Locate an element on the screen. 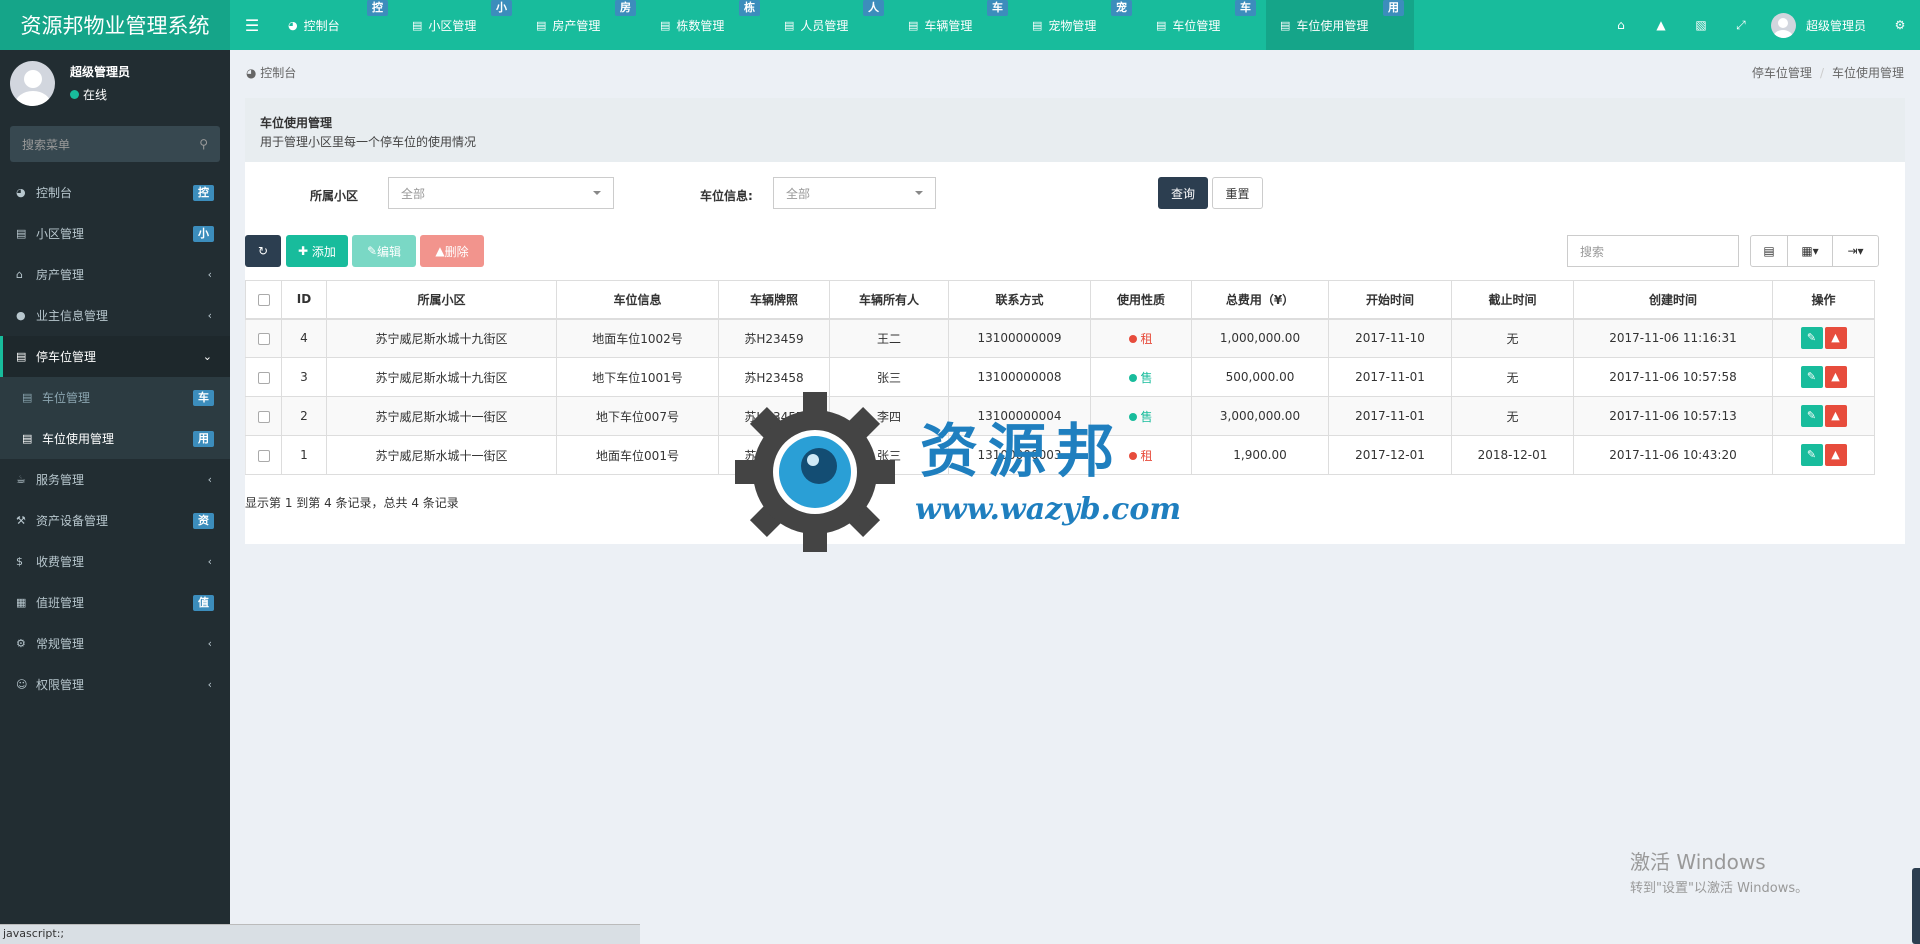 The image size is (1920, 944). sidebar-item-label: 车位管理 is located at coordinates (66, 398).